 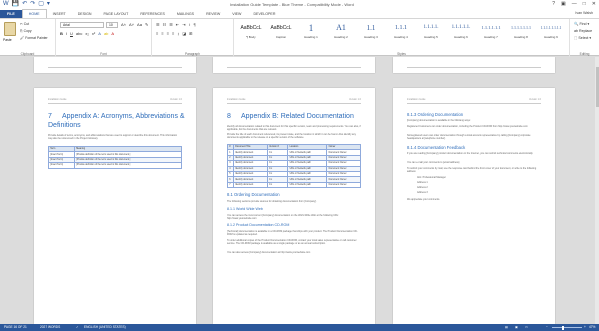 What do you see at coordinates (139, 24) in the screenshot?
I see `change-case-icon: Aa` at bounding box center [139, 24].